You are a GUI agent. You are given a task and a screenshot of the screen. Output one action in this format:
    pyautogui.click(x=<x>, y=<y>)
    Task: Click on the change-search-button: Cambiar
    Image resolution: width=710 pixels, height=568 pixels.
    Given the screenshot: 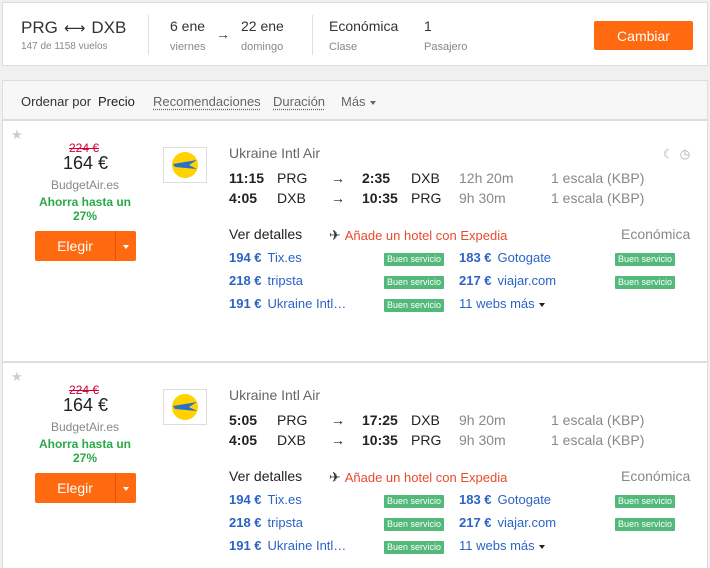 What is the action you would take?
    pyautogui.click(x=643, y=35)
    